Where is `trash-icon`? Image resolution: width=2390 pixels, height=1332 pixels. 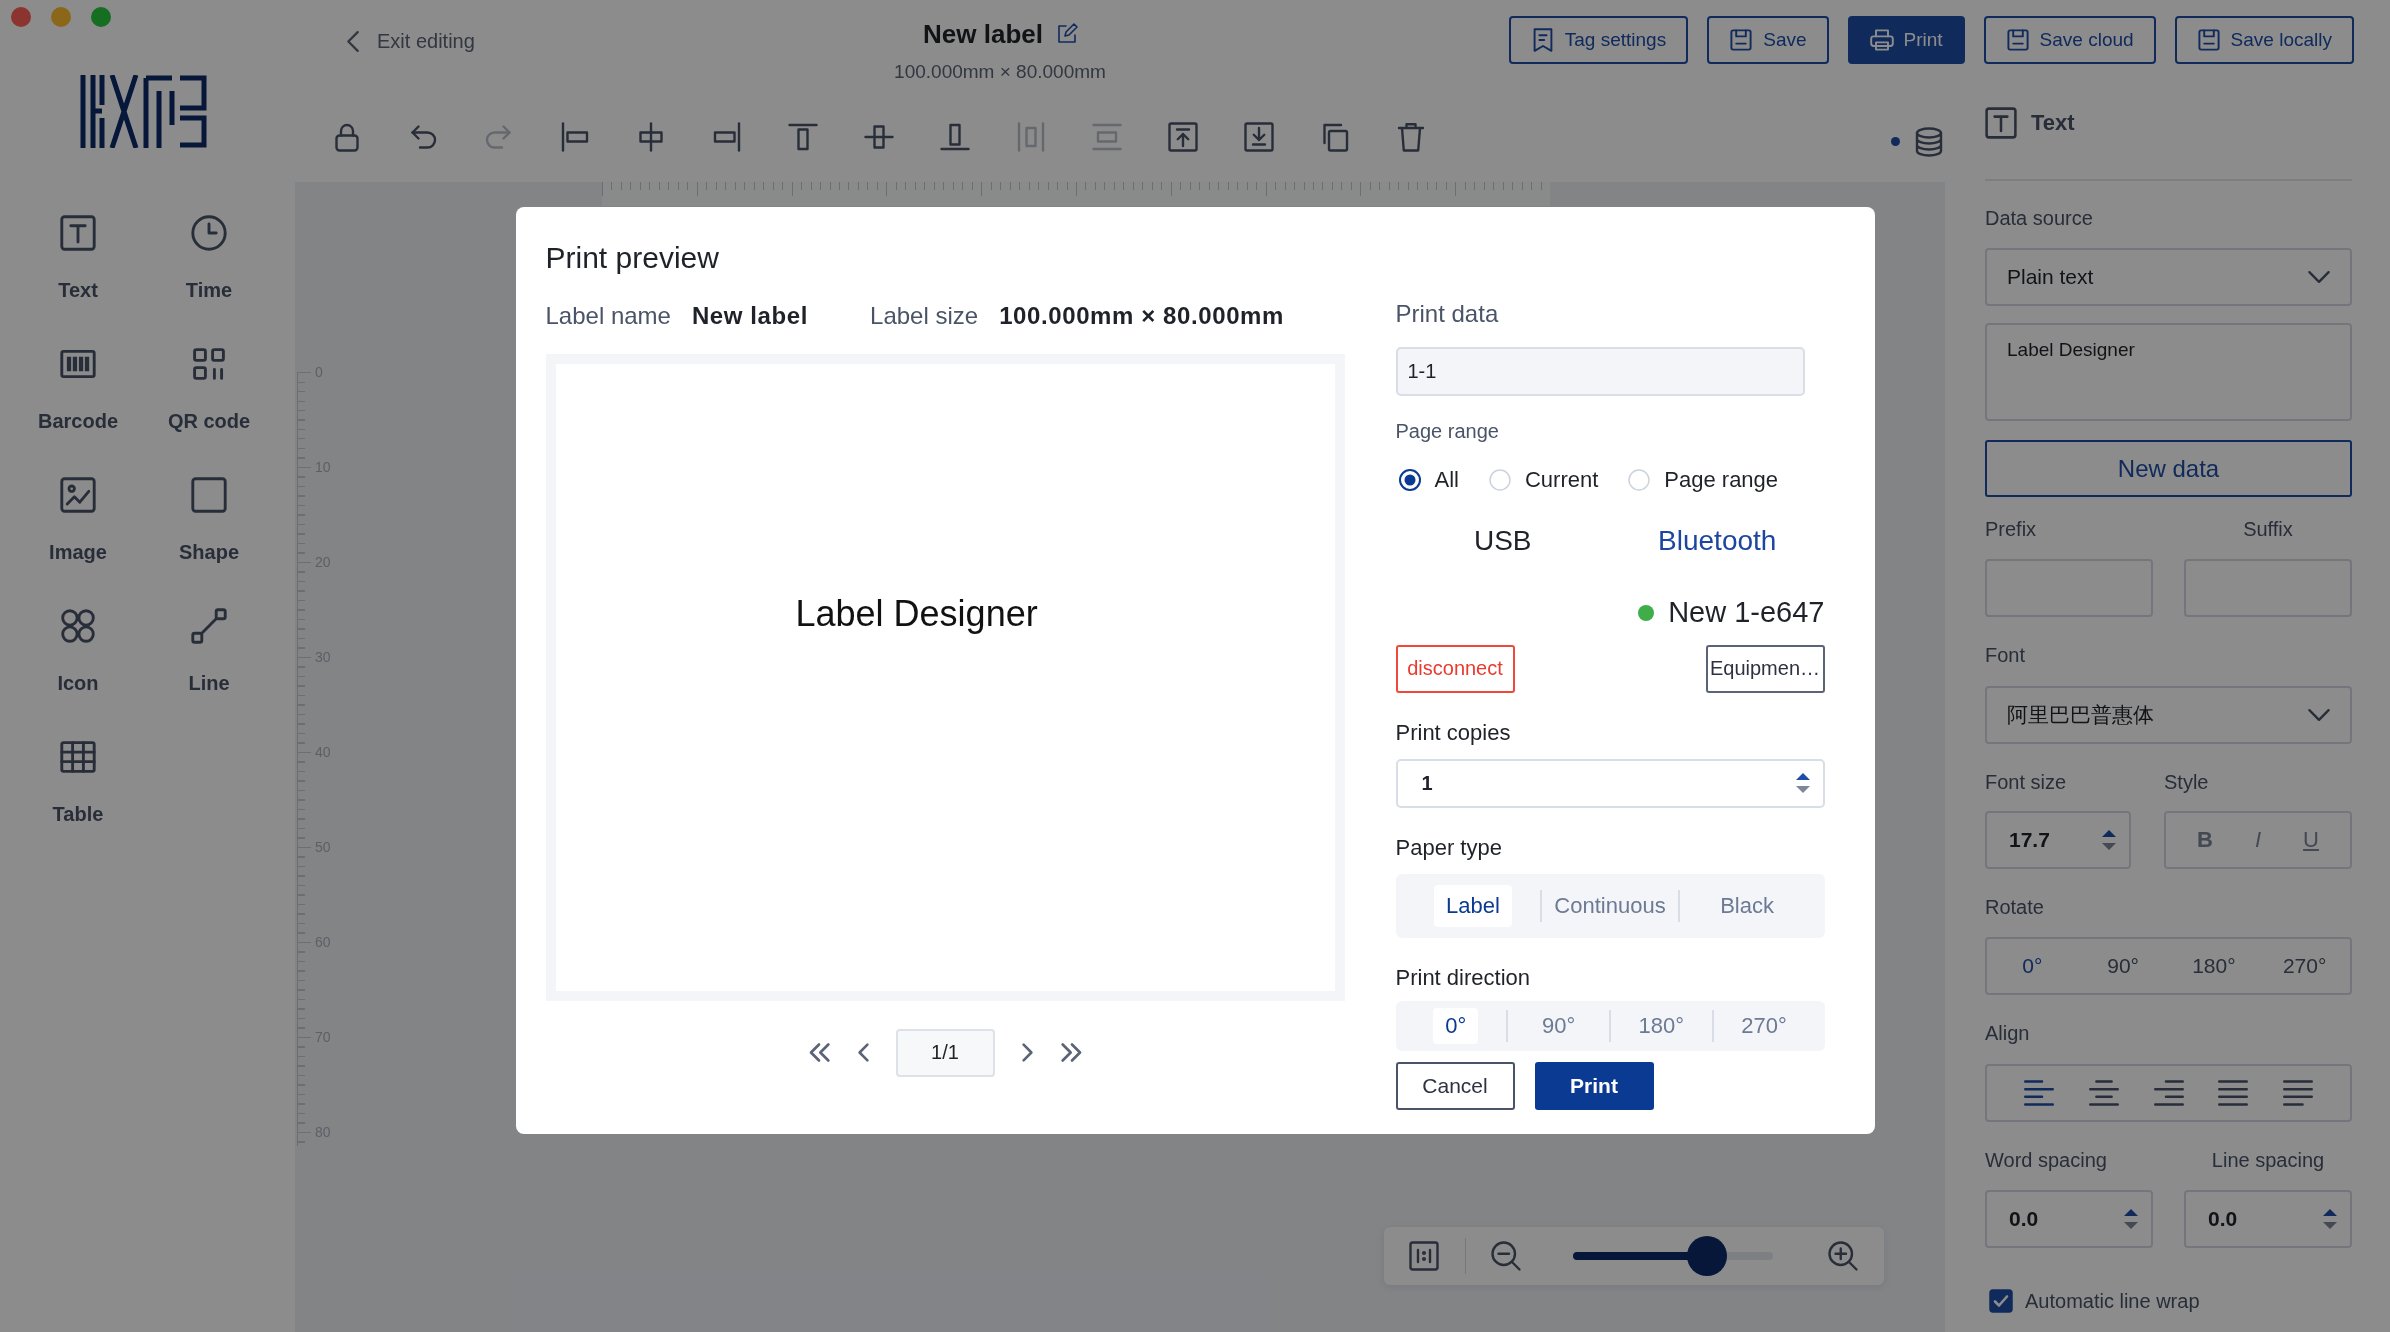
trash-icon is located at coordinates (1411, 136).